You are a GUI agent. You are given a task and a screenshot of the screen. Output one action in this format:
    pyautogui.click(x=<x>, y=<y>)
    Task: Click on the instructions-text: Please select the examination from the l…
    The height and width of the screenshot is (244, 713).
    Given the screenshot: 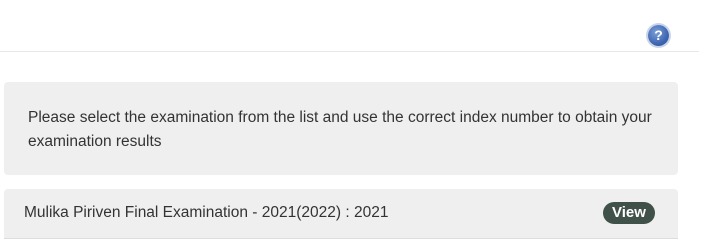 What is the action you would take?
    pyautogui.click(x=340, y=129)
    